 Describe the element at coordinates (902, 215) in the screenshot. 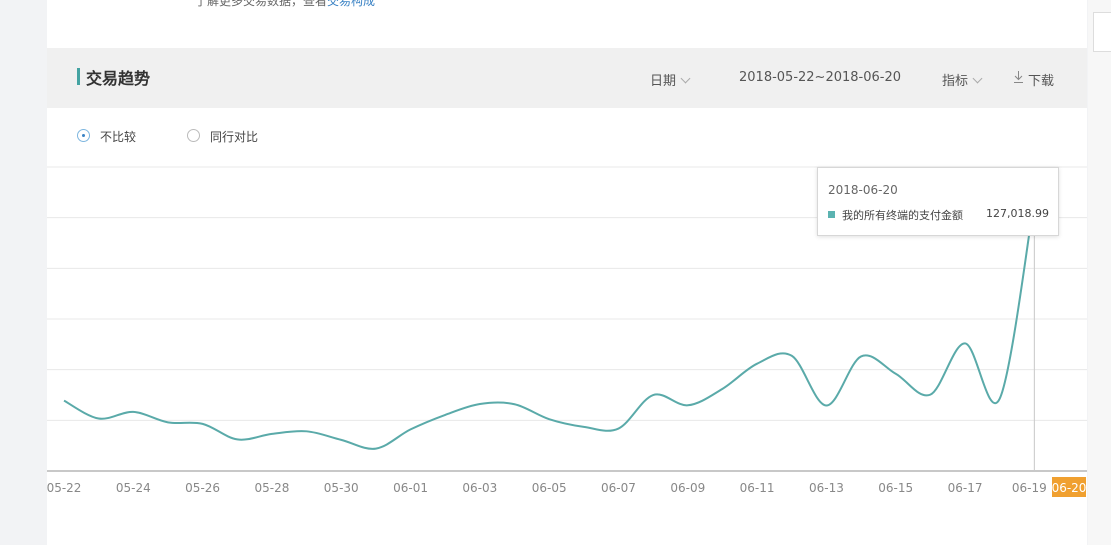

I see `tooltip-series-name: 我的所有终端的支付金额` at that location.